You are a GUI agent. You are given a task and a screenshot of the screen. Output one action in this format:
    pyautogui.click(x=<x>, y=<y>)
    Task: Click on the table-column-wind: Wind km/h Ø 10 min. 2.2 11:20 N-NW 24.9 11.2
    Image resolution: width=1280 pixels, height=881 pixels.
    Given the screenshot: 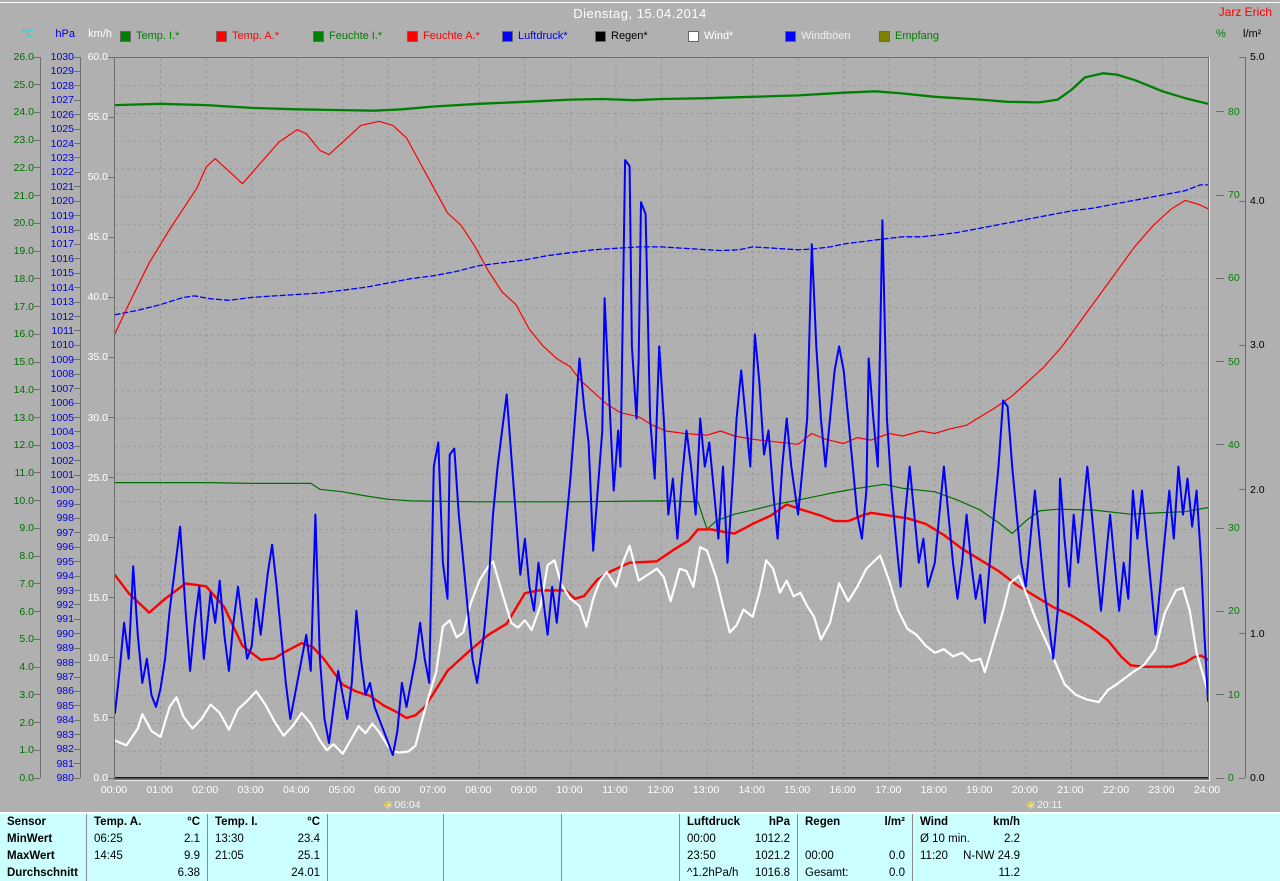 What is the action you would take?
    pyautogui.click(x=969, y=847)
    